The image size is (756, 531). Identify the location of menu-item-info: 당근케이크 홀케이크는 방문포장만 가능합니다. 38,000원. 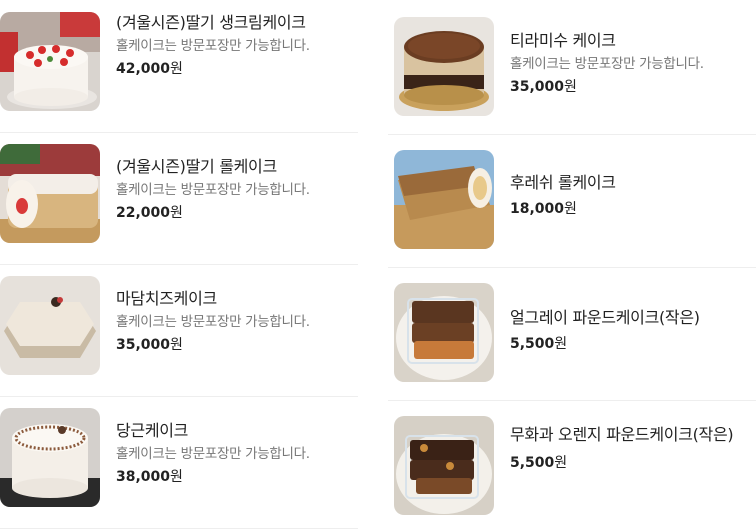
(213, 454).